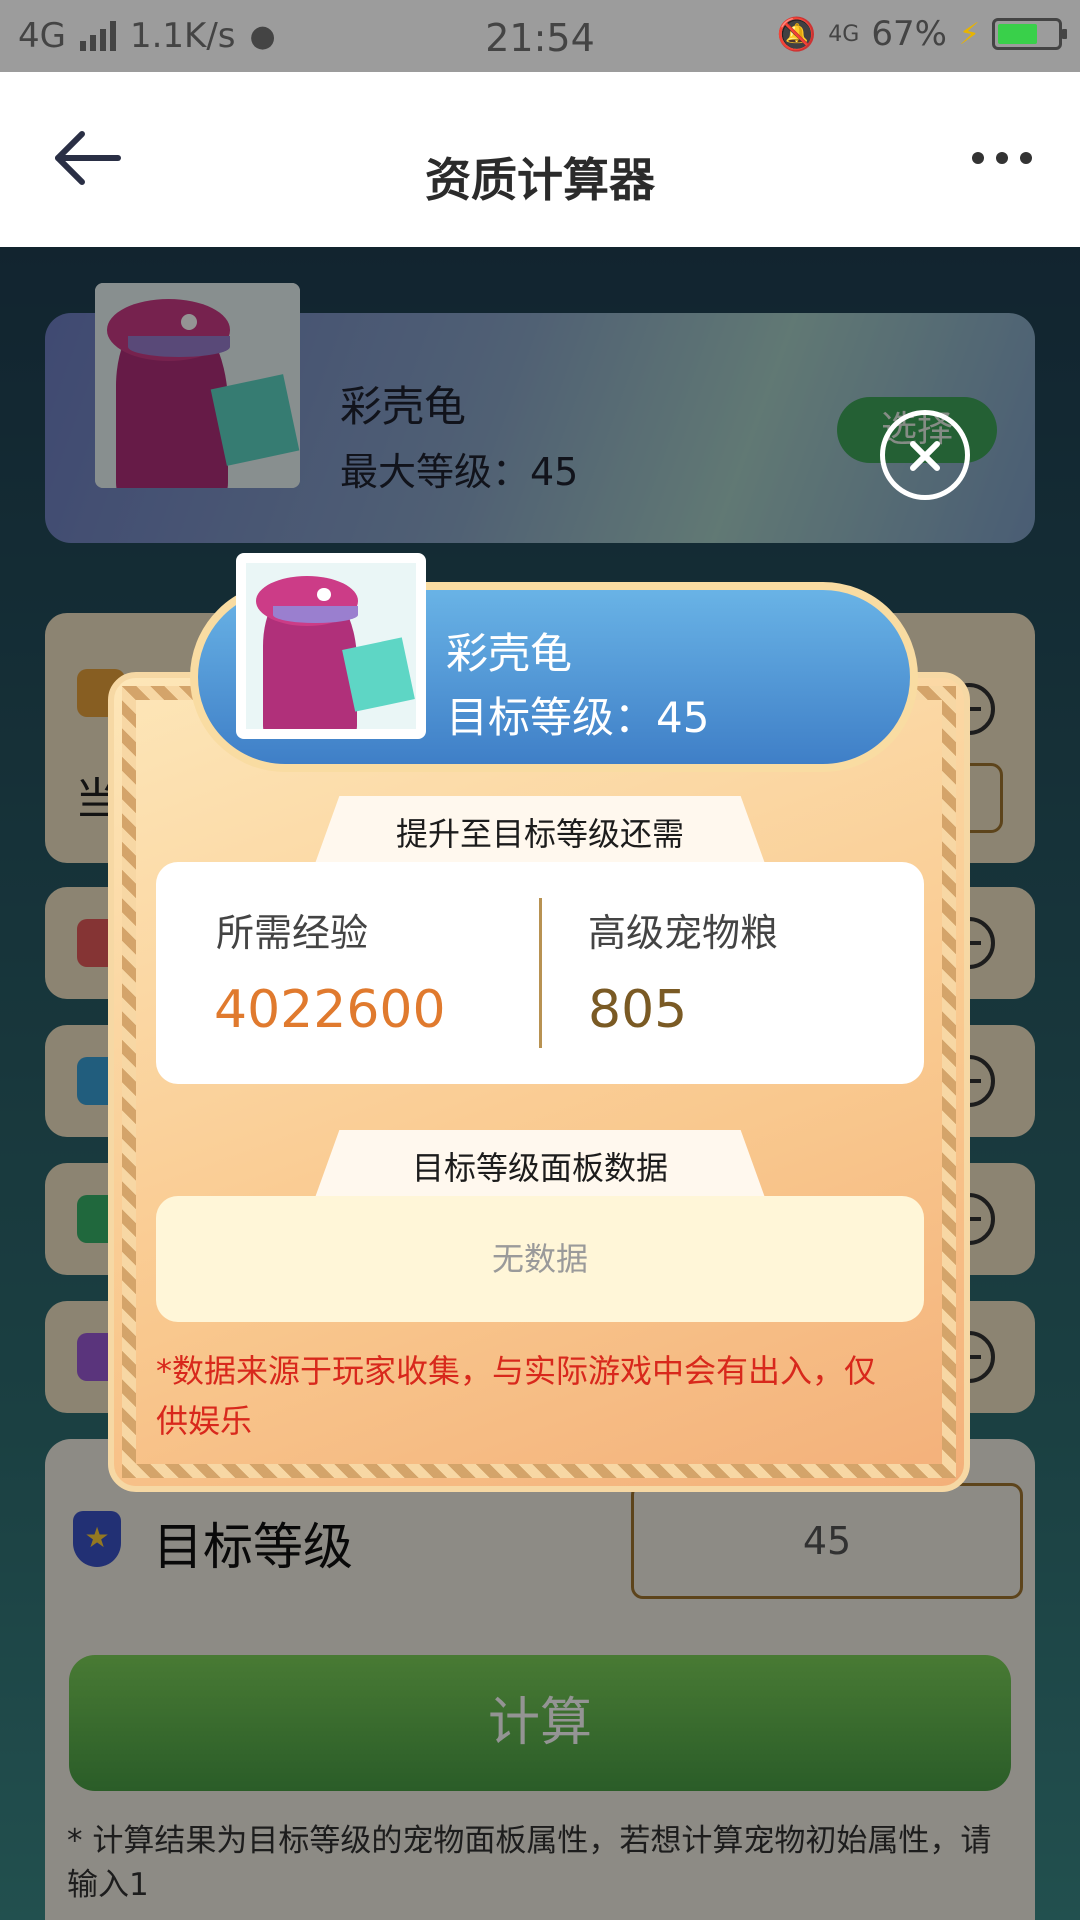 The width and height of the screenshot is (1080, 1920). Describe the element at coordinates (292, 933) in the screenshot. I see `exp-label: 所需经验` at that location.